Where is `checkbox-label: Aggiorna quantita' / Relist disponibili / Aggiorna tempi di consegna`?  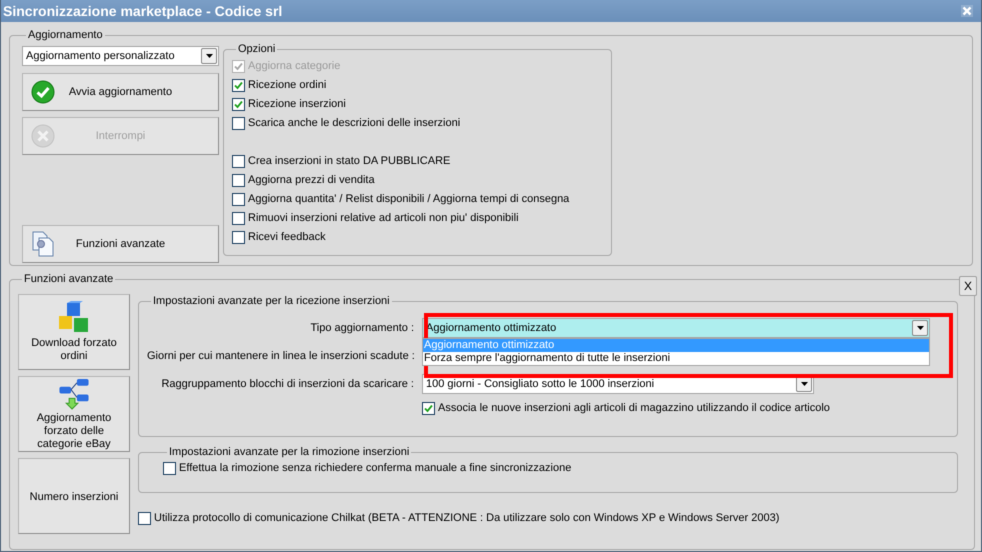 checkbox-label: Aggiorna quantita' / Relist disponibili / Aggiorna tempi di consegna is located at coordinates (409, 200).